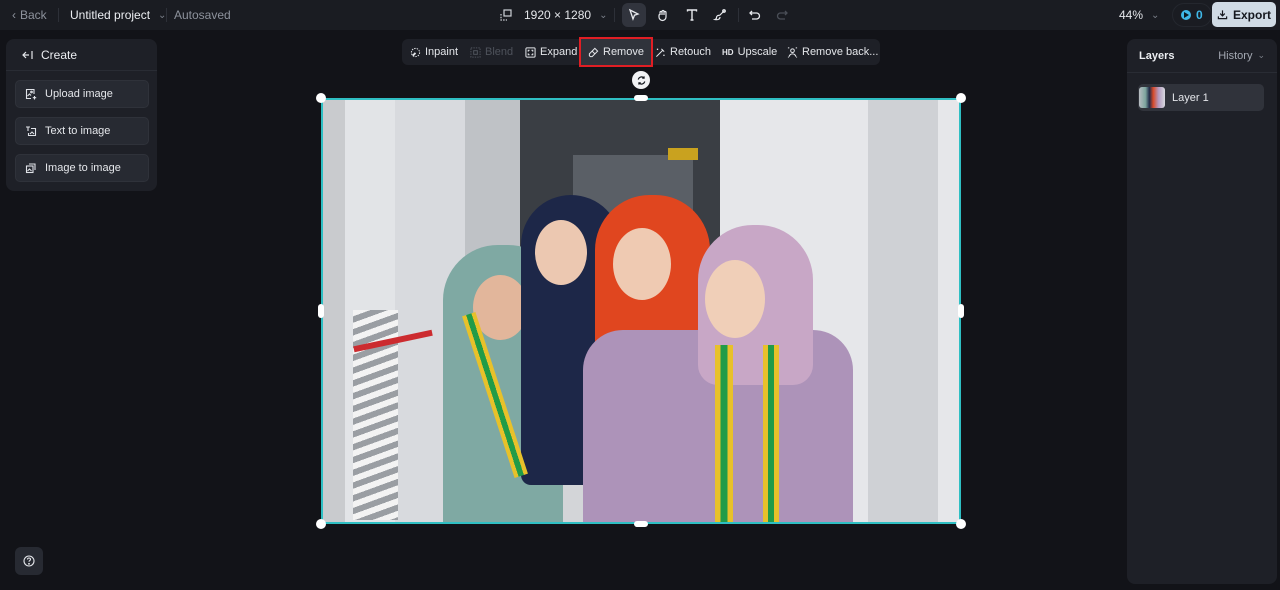  What do you see at coordinates (506, 15) in the screenshot?
I see `resize-icon` at bounding box center [506, 15].